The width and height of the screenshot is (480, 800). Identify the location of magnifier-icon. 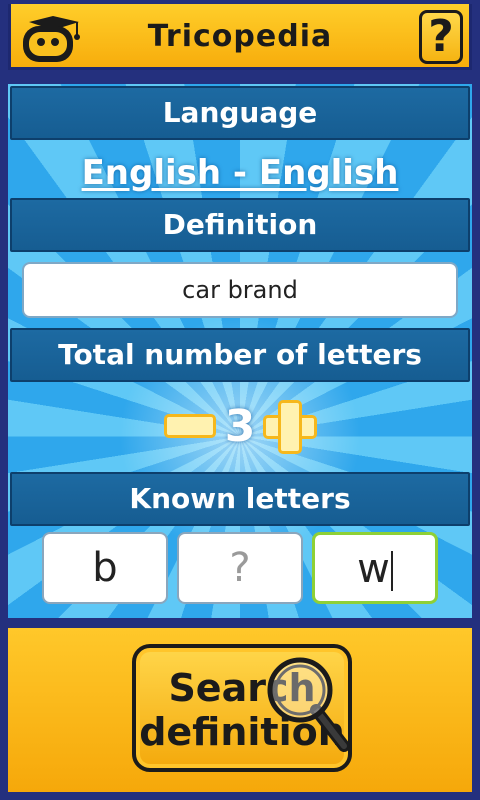
(311, 709).